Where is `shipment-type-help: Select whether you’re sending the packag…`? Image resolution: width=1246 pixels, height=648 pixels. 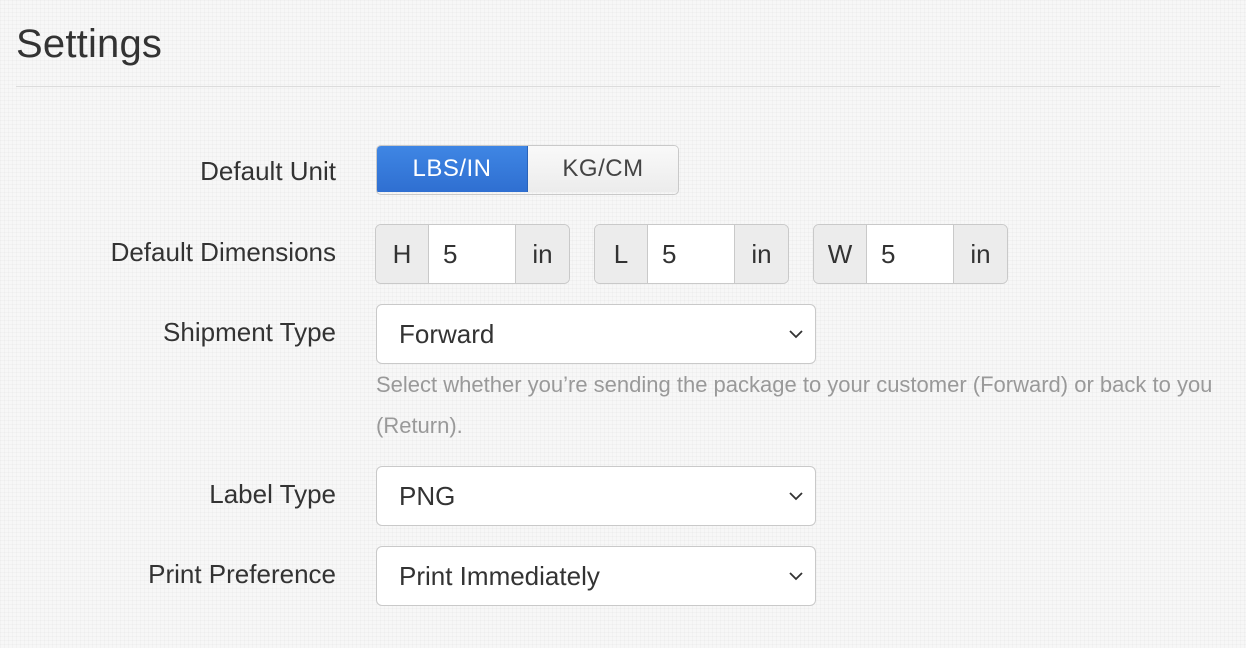 shipment-type-help: Select whether you’re sending the packag… is located at coordinates (794, 405).